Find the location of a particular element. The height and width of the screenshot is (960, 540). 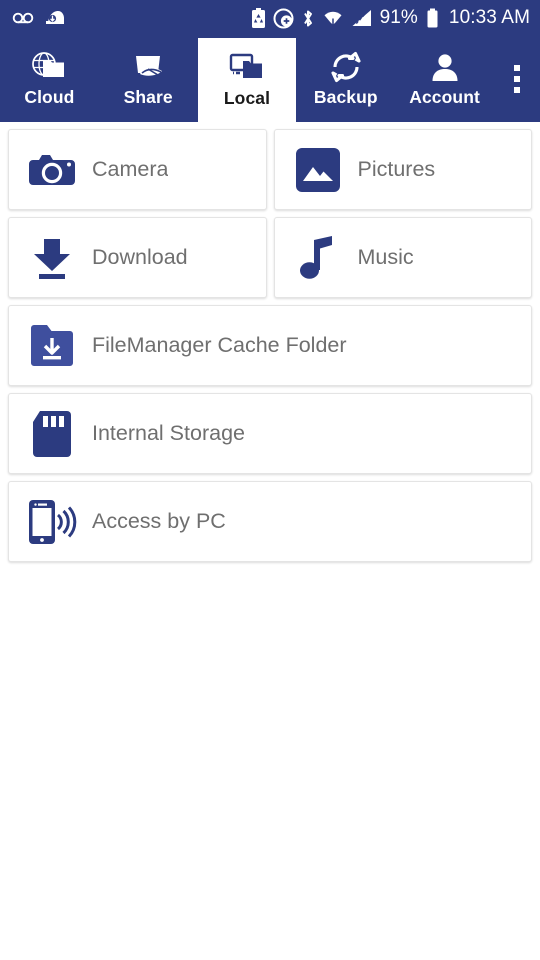

tab-label-local: Local is located at coordinates (247, 98).